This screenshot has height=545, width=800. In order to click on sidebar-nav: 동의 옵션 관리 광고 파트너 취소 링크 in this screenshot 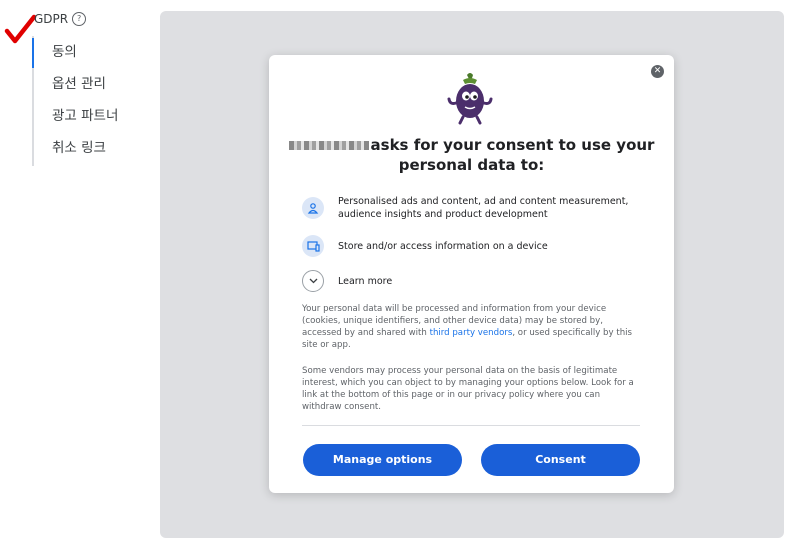, I will do `click(85, 102)`.